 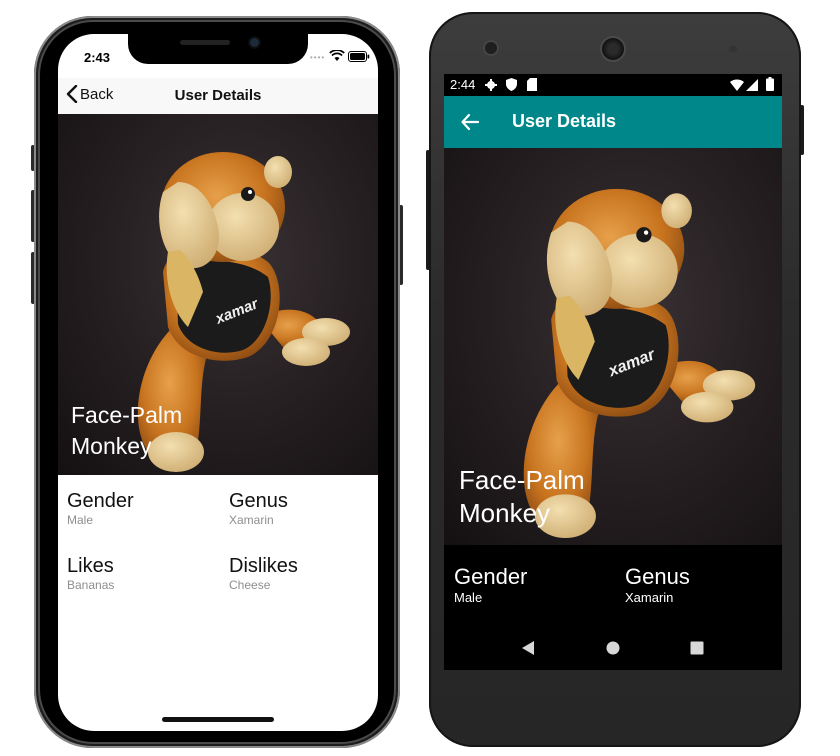 What do you see at coordinates (91, 585) in the screenshot?
I see `detail-value: Bananas` at bounding box center [91, 585].